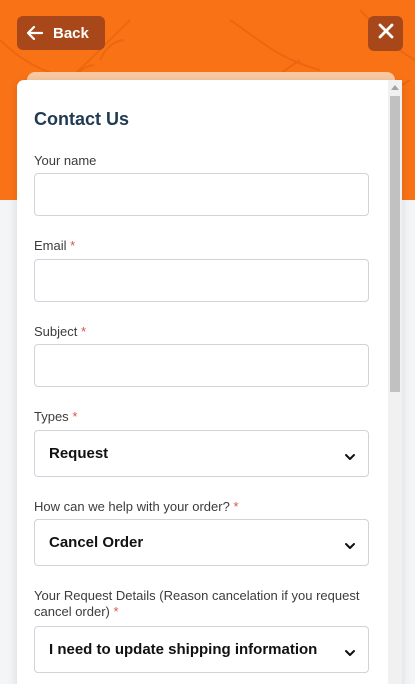 This screenshot has width=415, height=684. I want to click on subject-field, so click(201, 365).